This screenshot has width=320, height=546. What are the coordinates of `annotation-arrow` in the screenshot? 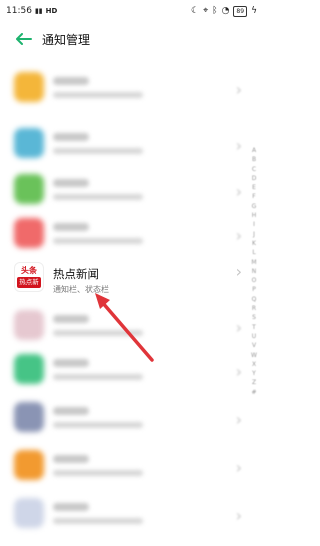 It's located at (124, 327).